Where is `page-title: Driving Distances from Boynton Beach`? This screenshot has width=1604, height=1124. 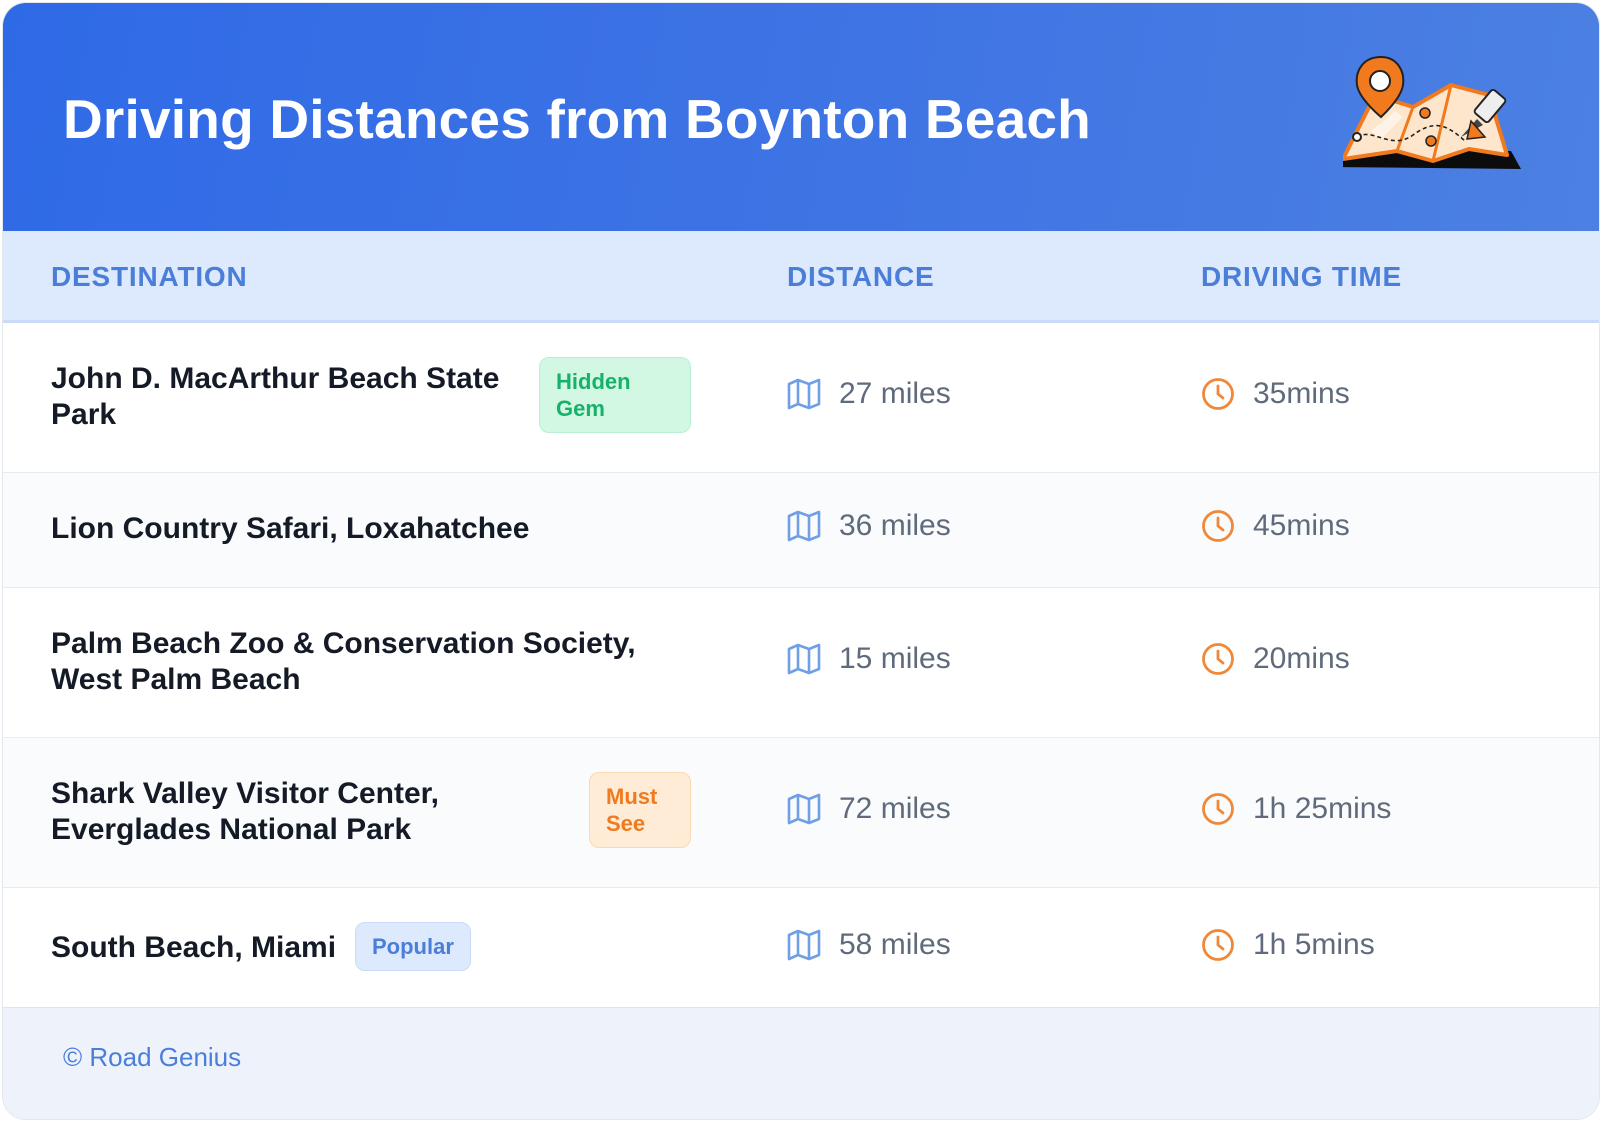
page-title: Driving Distances from Boynton Beach is located at coordinates (577, 119).